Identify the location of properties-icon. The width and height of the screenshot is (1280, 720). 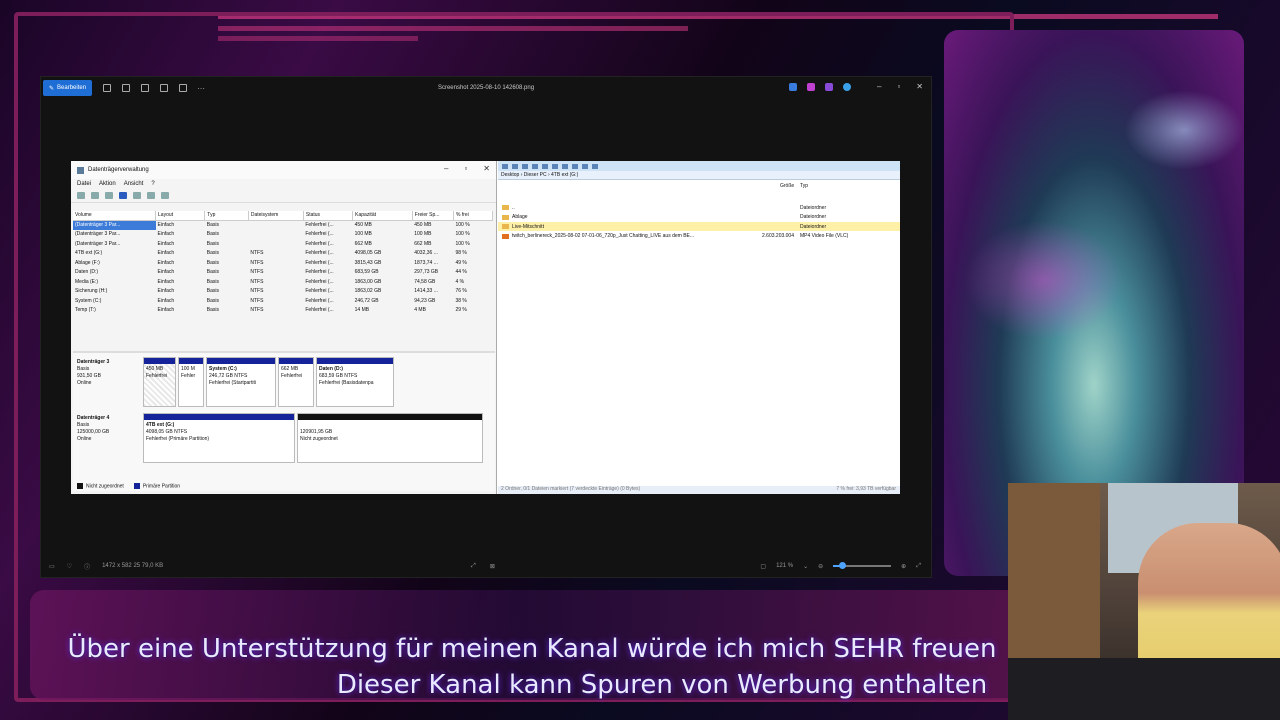
(137, 195).